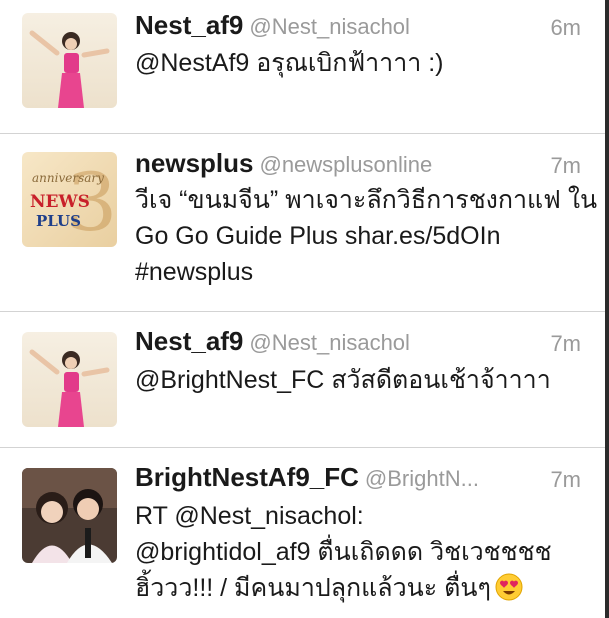  What do you see at coordinates (343, 380) in the screenshot?
I see `tweet-text-line: @BrightNest_FC สวัสดีตอนเช้าจ้าาาา` at bounding box center [343, 380].